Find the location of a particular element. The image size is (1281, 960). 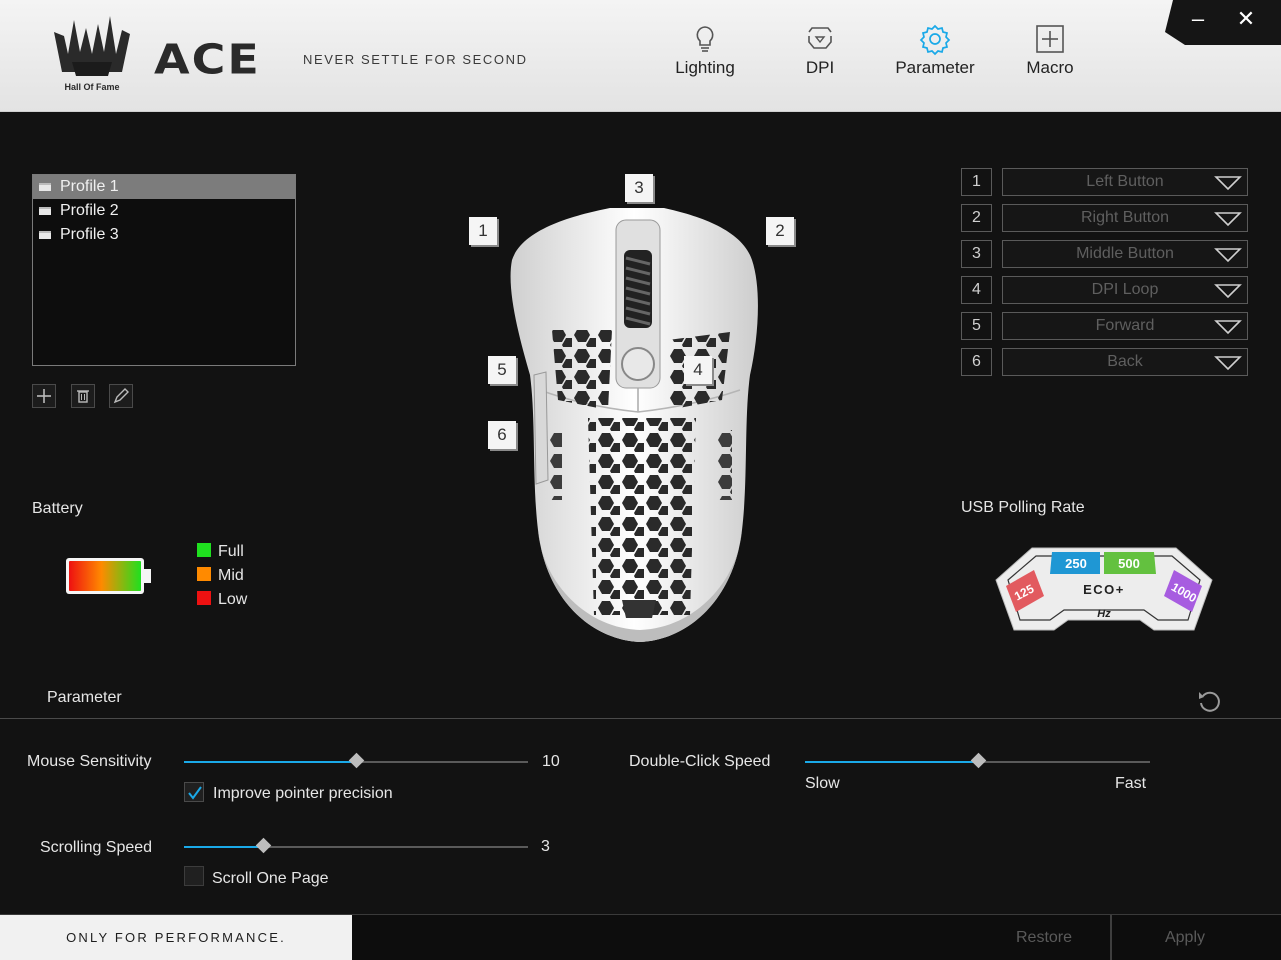

header-slogan: NEVER SETTLE FOR SECOND is located at coordinates (415, 59).